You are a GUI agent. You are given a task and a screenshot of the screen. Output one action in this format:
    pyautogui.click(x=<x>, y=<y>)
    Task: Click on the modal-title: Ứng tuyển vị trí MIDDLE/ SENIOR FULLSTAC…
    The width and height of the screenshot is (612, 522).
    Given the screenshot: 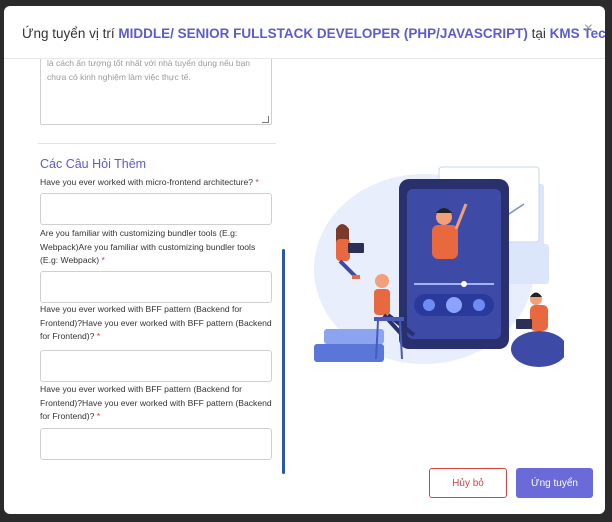 What is the action you would take?
    pyautogui.click(x=313, y=33)
    